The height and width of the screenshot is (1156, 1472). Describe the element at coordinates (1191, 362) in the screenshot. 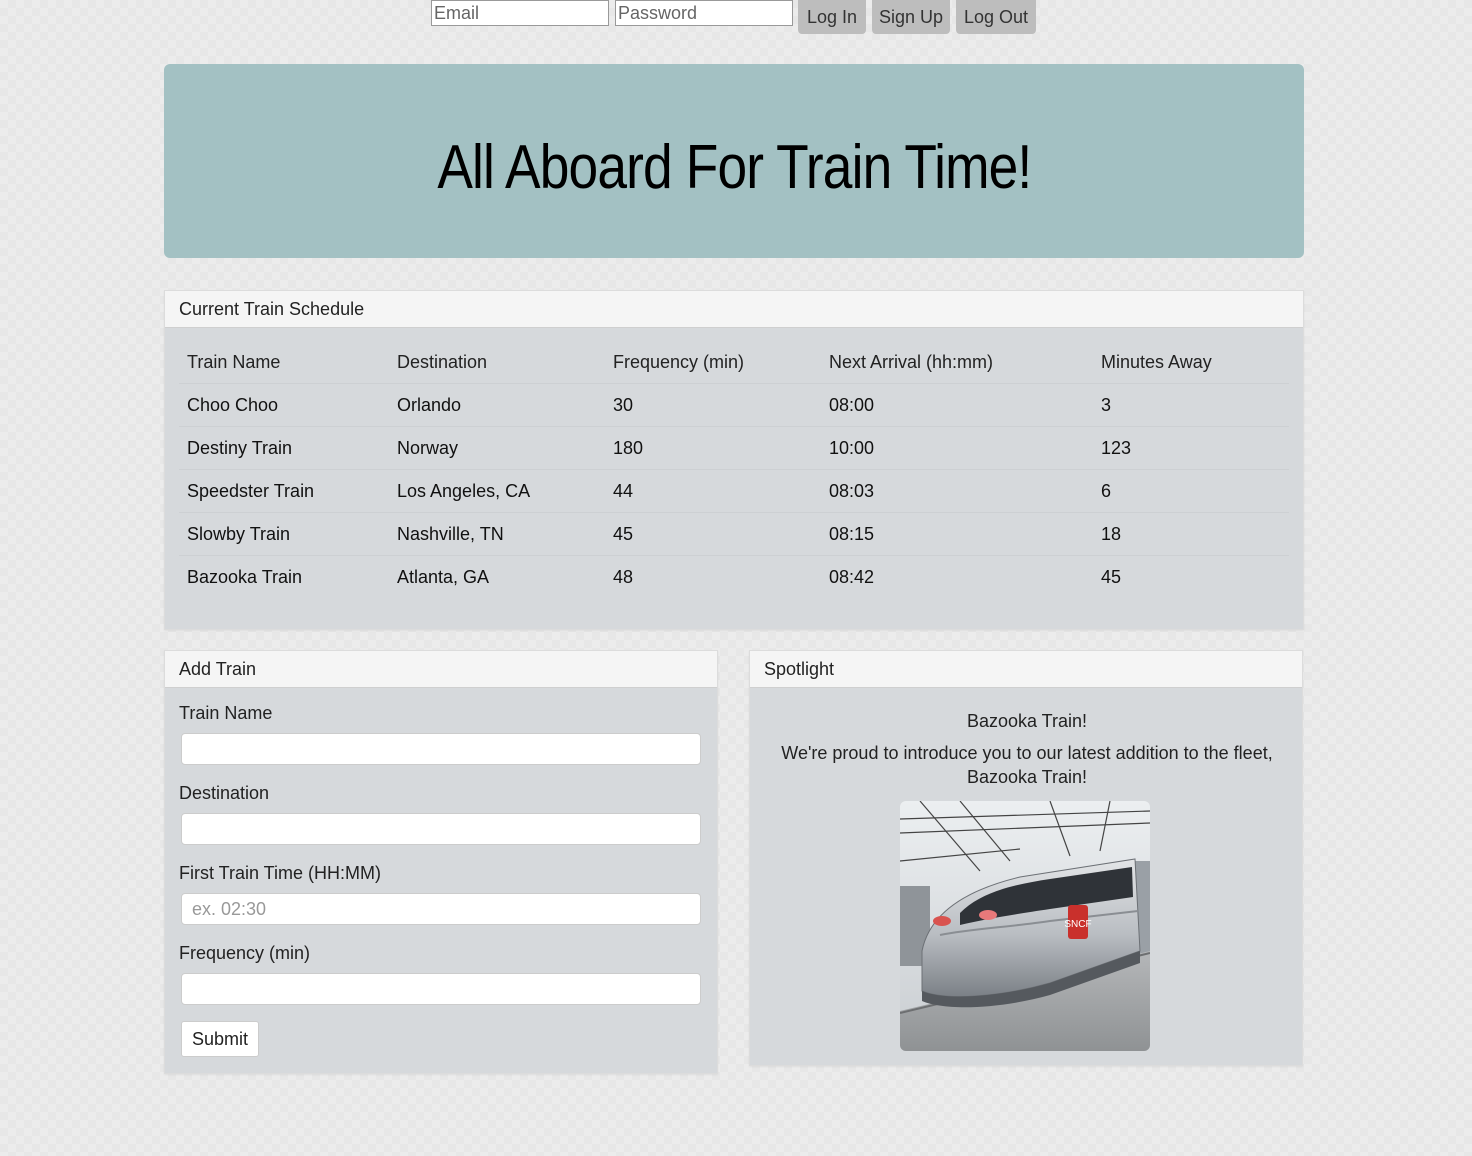

I see `column-header-minutes-away: Minutes Away` at that location.